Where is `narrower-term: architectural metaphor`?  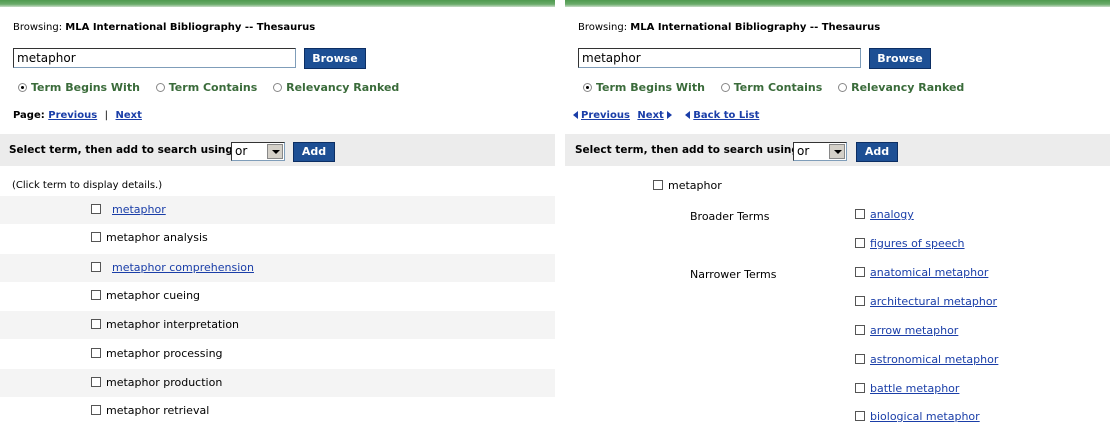 narrower-term: architectural metaphor is located at coordinates (926, 301).